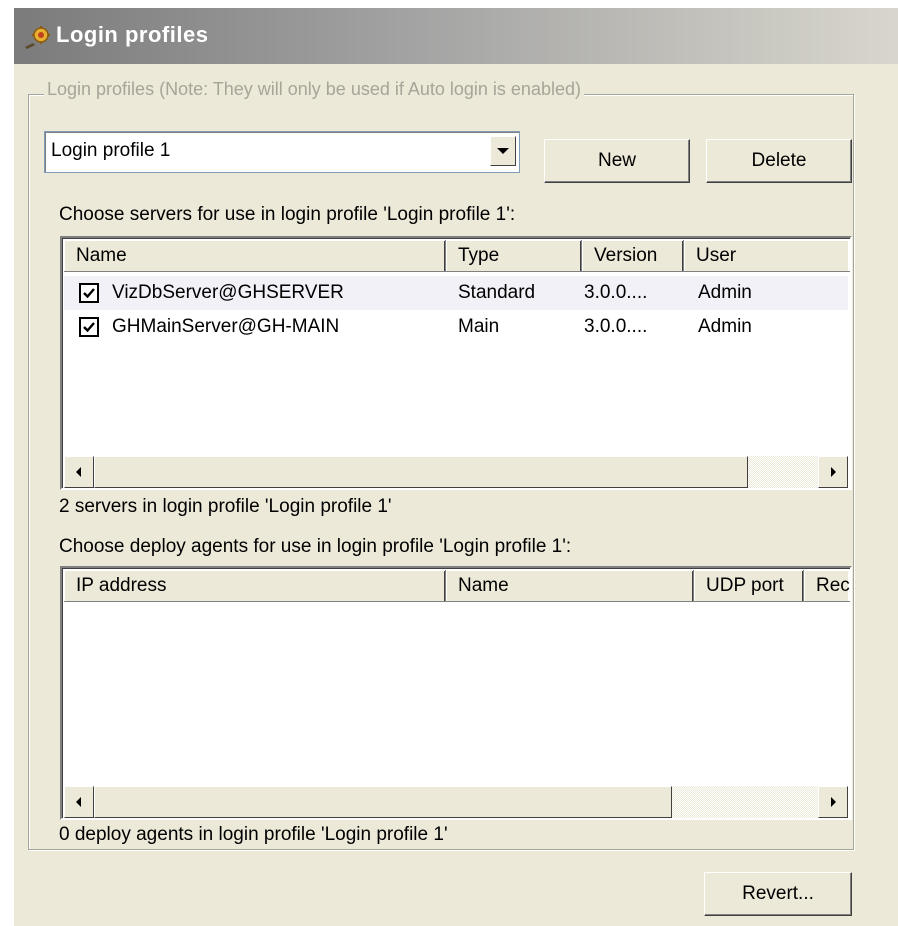 This screenshot has width=898, height=926. I want to click on servers-horizontal-scrollbar, so click(456, 472).